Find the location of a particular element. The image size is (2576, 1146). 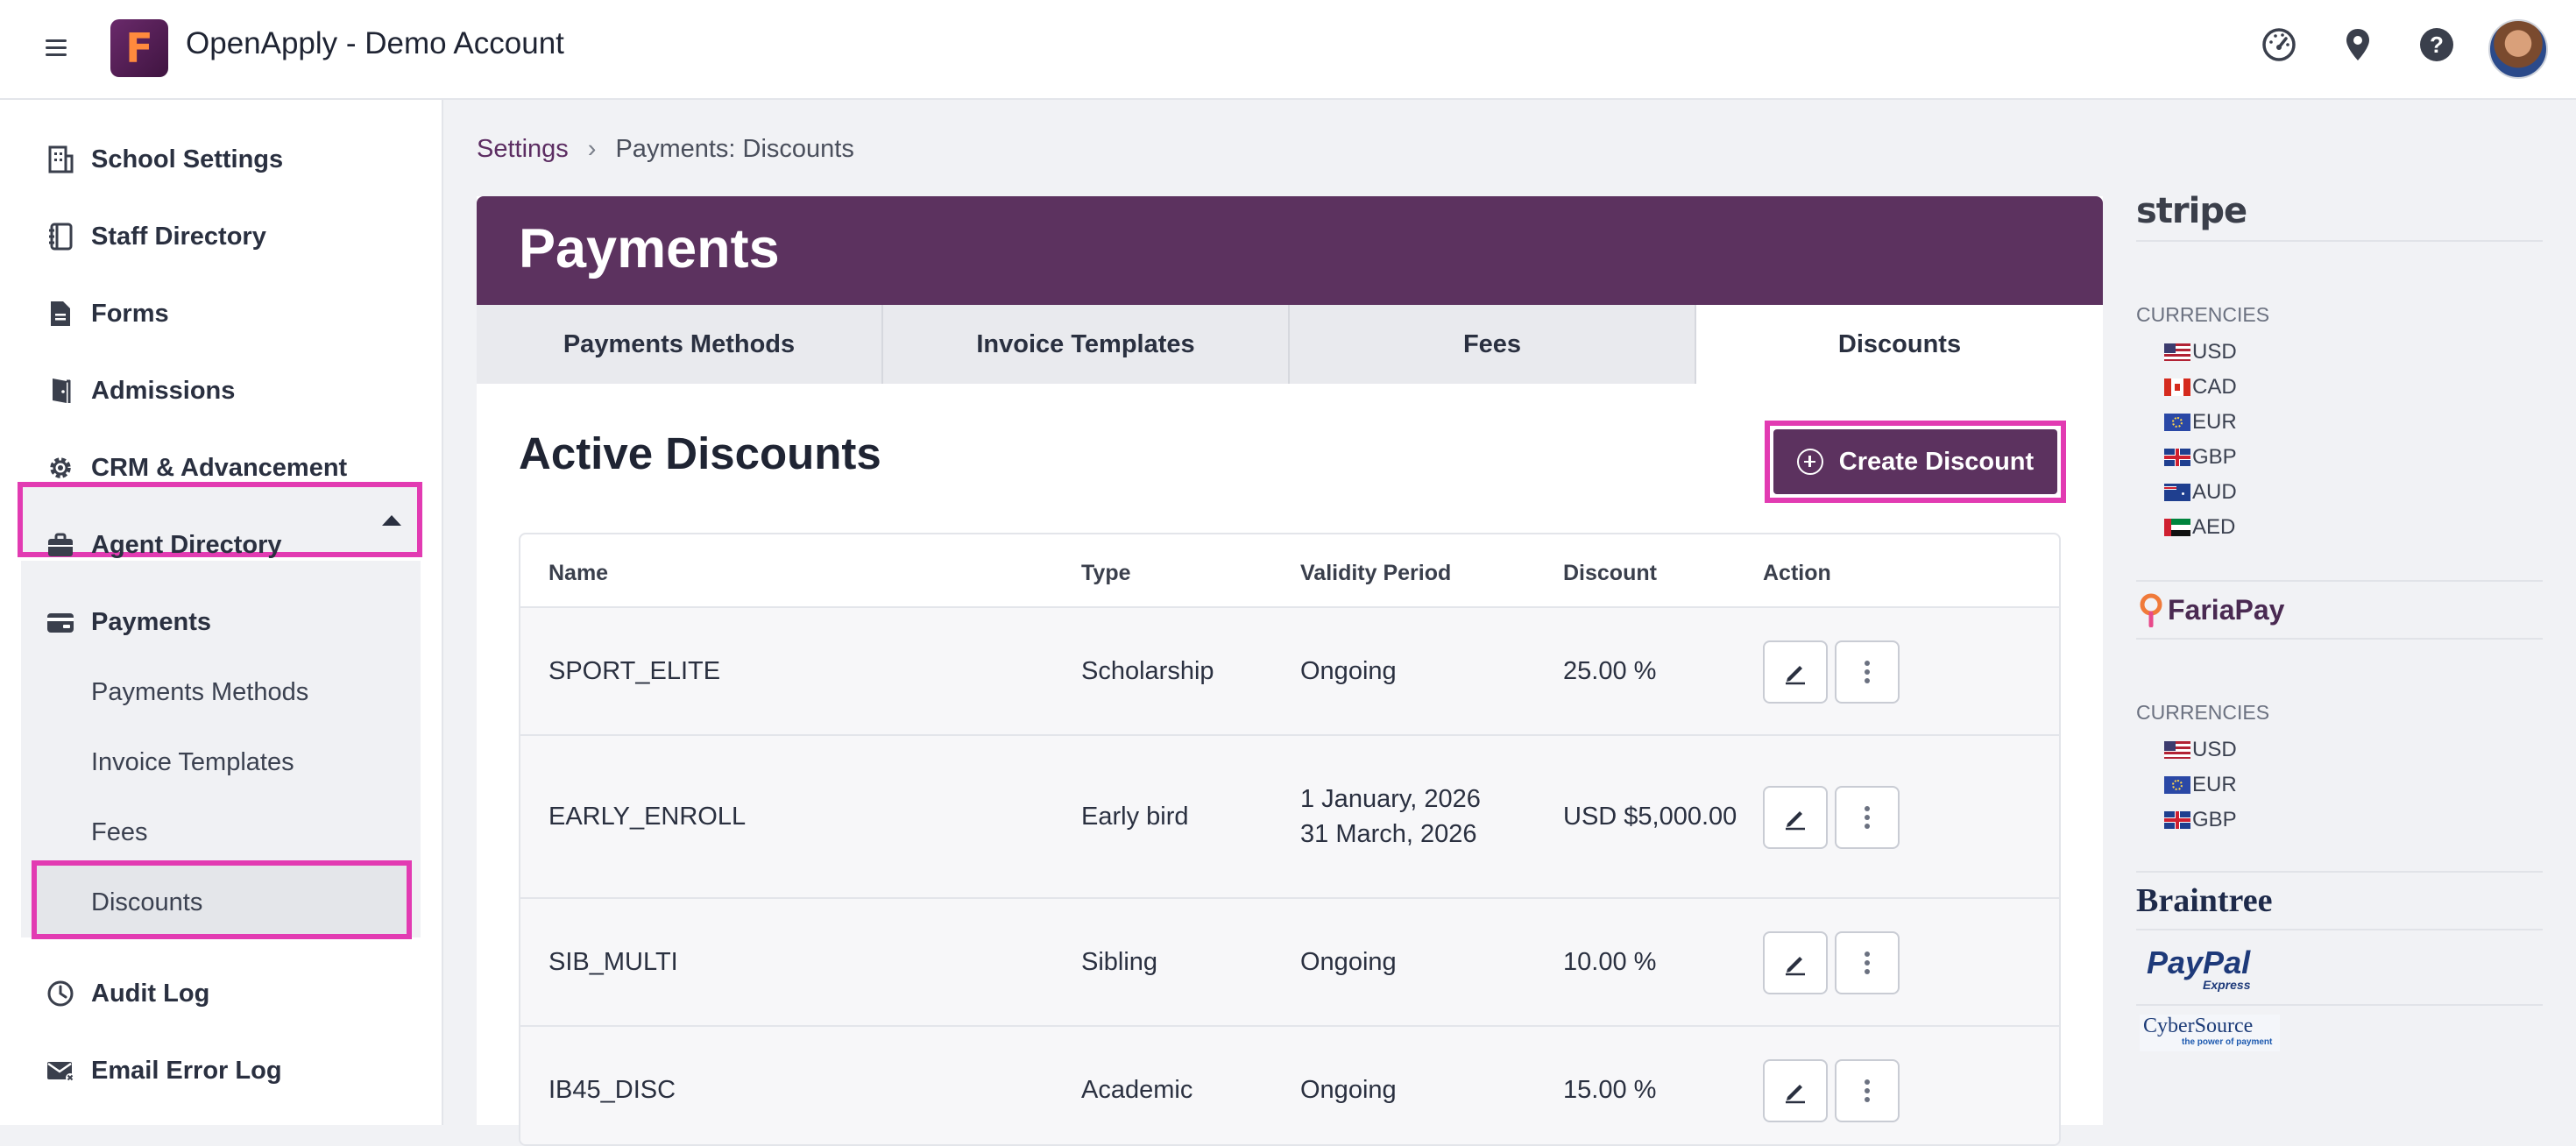

discounts-highlight is located at coordinates (222, 899).